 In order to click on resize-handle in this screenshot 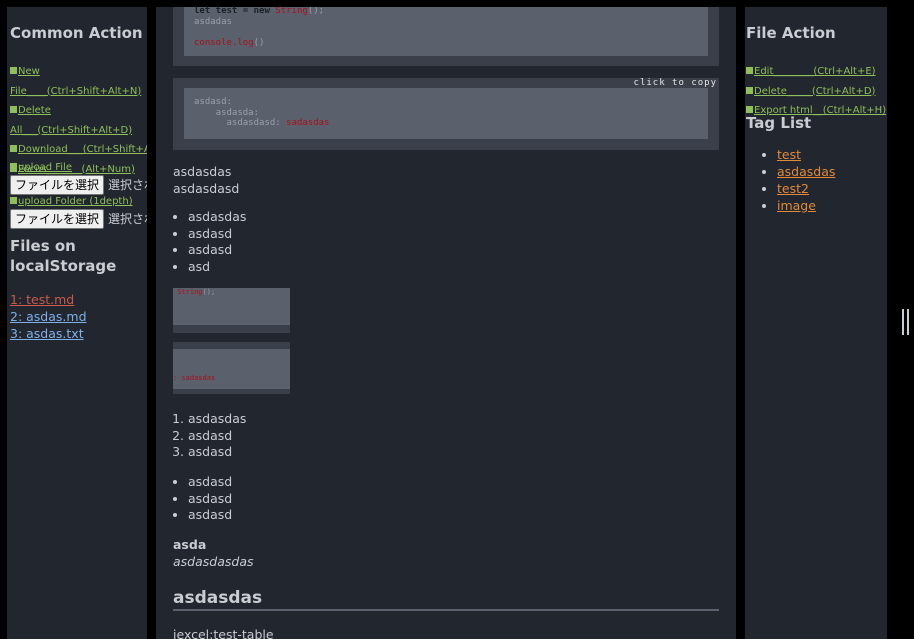, I will do `click(906, 323)`.